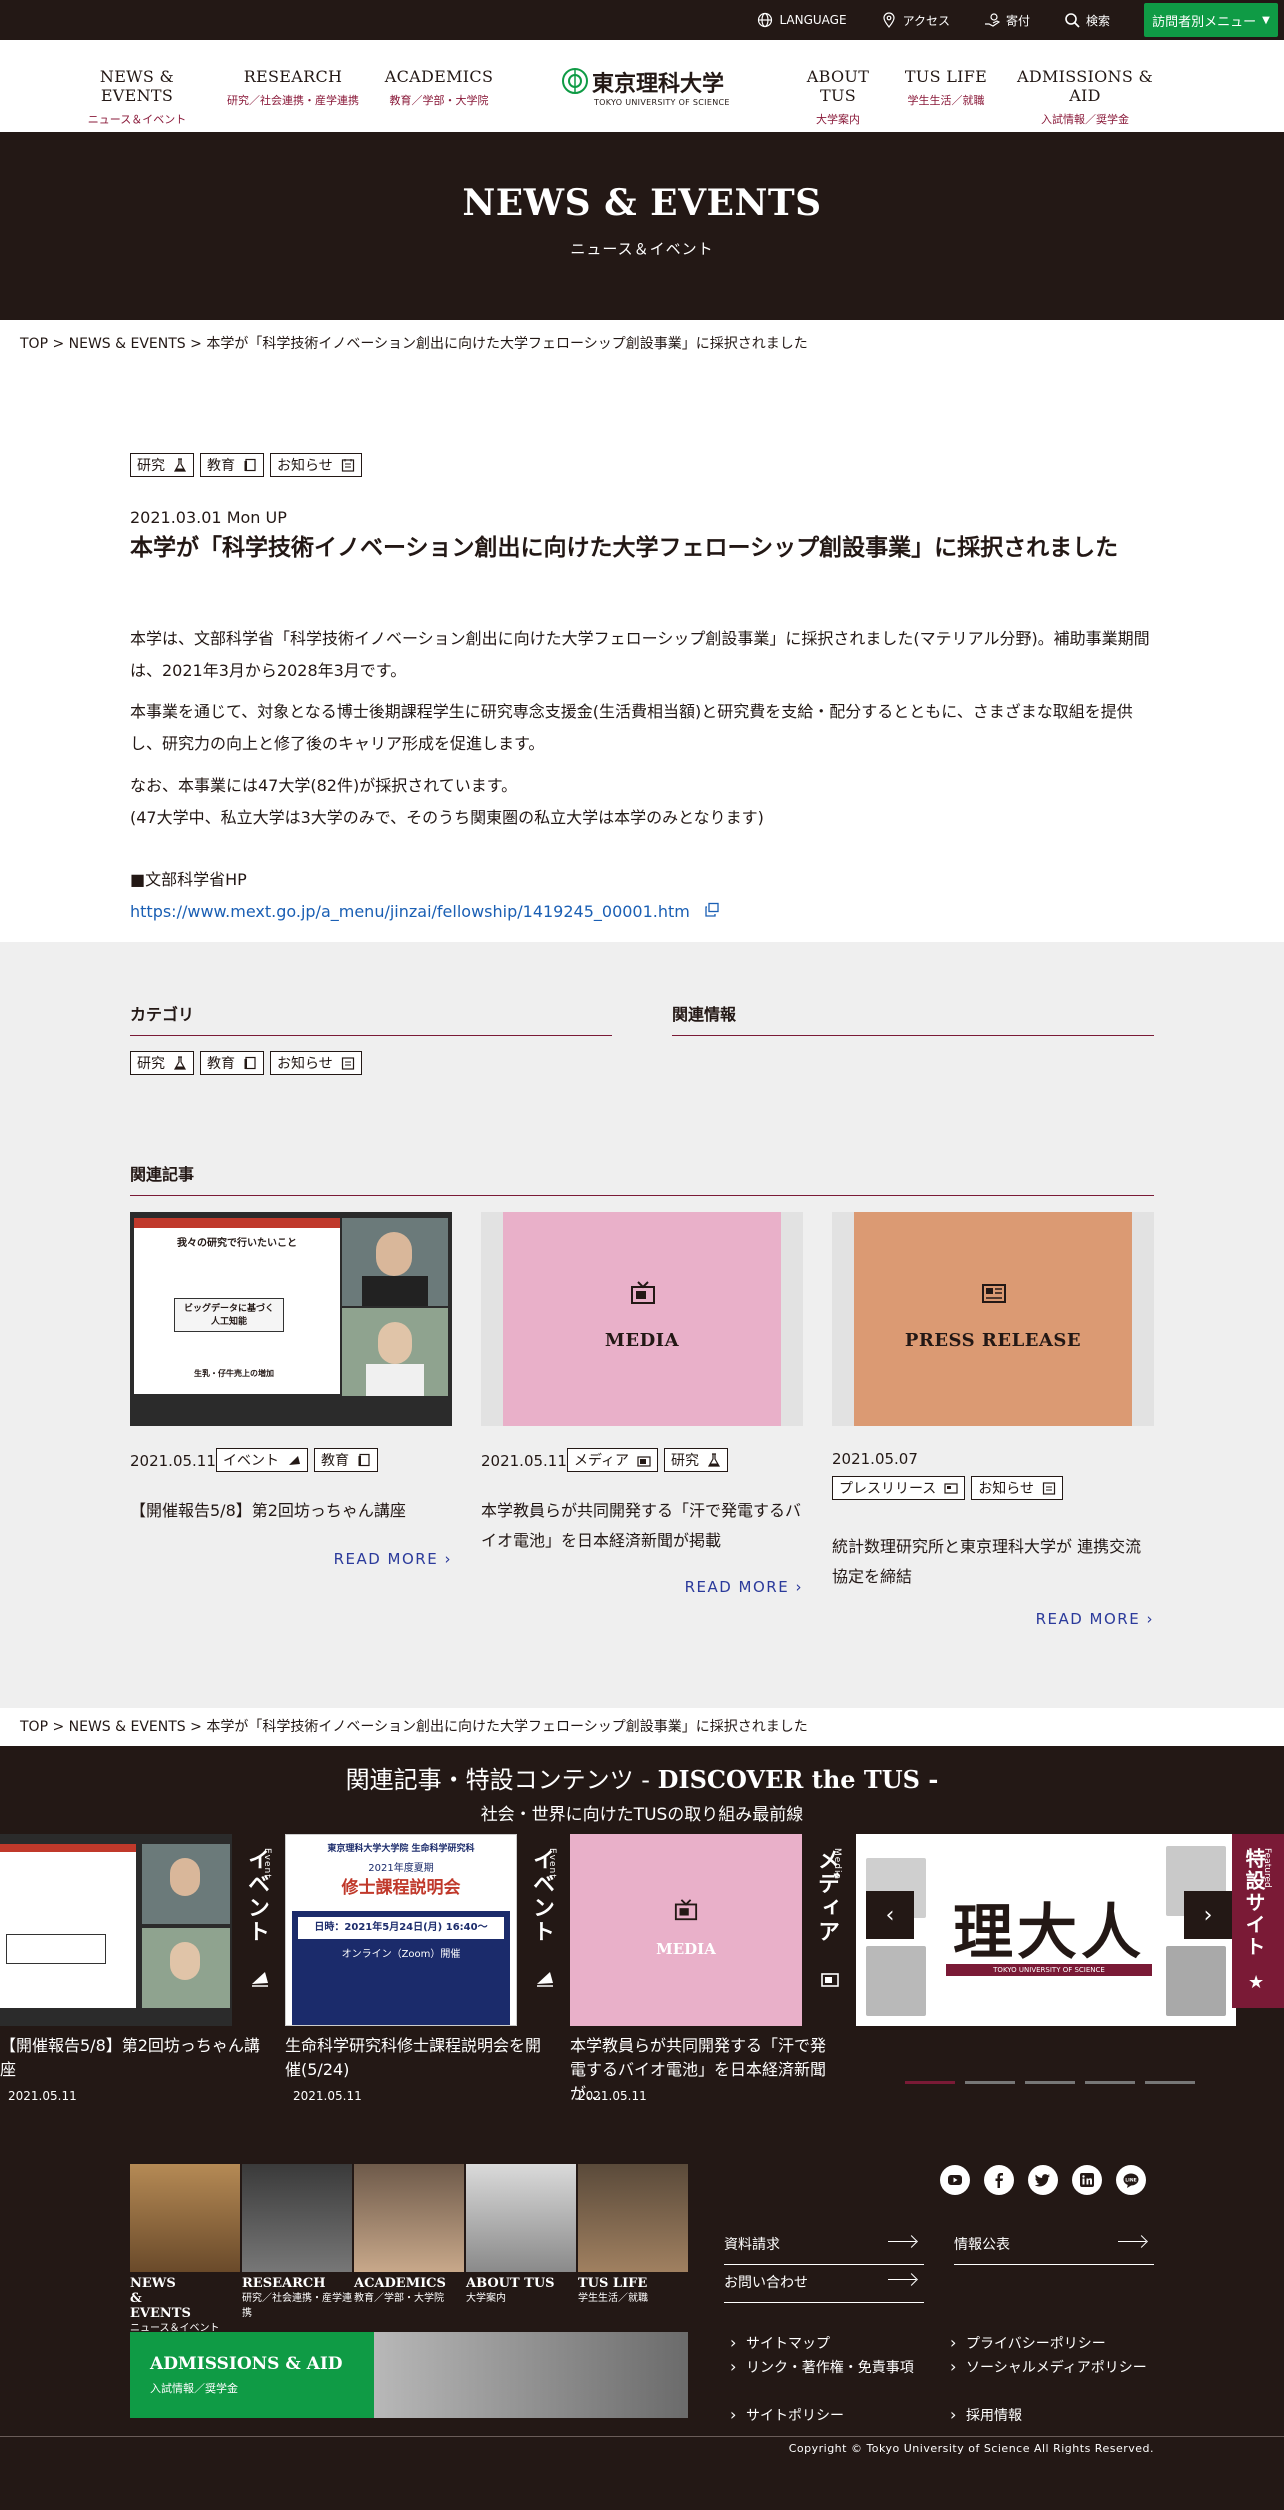 This screenshot has width=1284, height=2510. Describe the element at coordinates (185, 2218) in the screenshot. I see `footer-tile-news` at that location.